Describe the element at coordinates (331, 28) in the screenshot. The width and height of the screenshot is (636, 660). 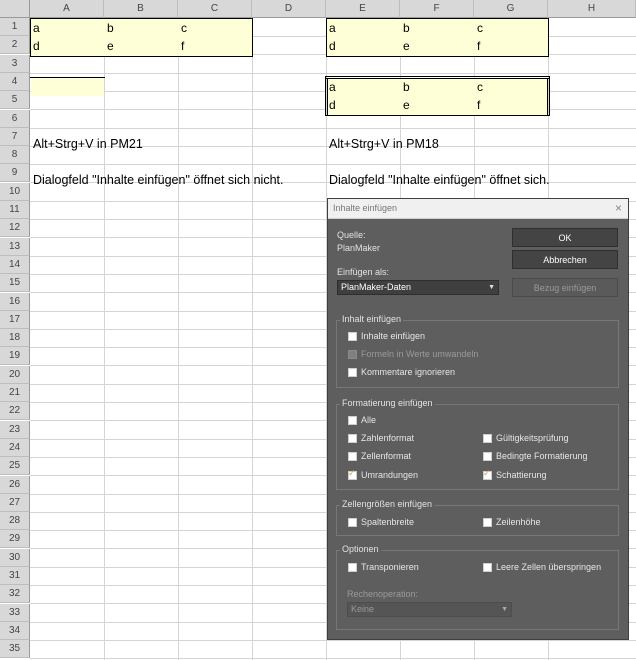
I see `cell-E1: a` at that location.